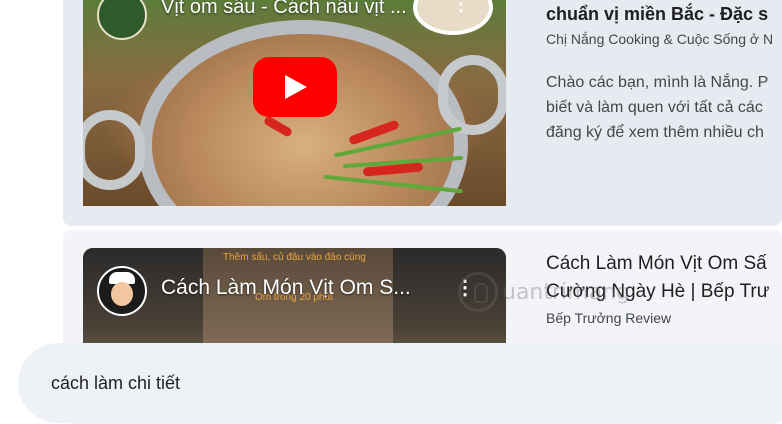  What do you see at coordinates (115, 383) in the screenshot?
I see `prompt-input: cách làm chi tiết` at bounding box center [115, 383].